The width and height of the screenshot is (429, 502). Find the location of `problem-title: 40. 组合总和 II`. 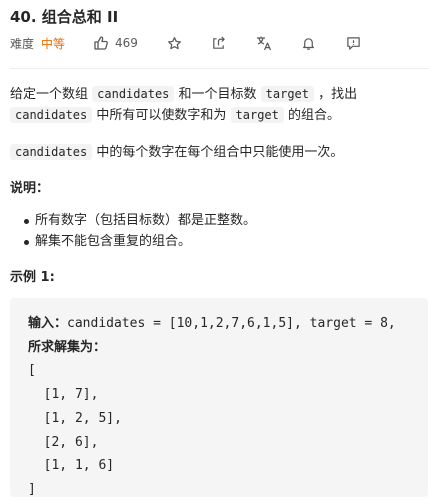

problem-title: 40. 组合总和 II is located at coordinates (64, 17).